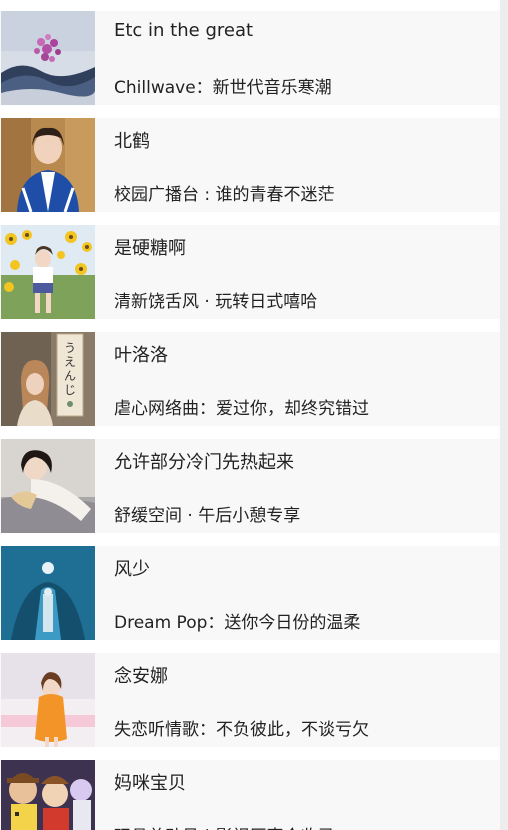 This screenshot has height=830, width=508. I want to click on playlist-title: 允许部分冷门先热起来, so click(204, 461).